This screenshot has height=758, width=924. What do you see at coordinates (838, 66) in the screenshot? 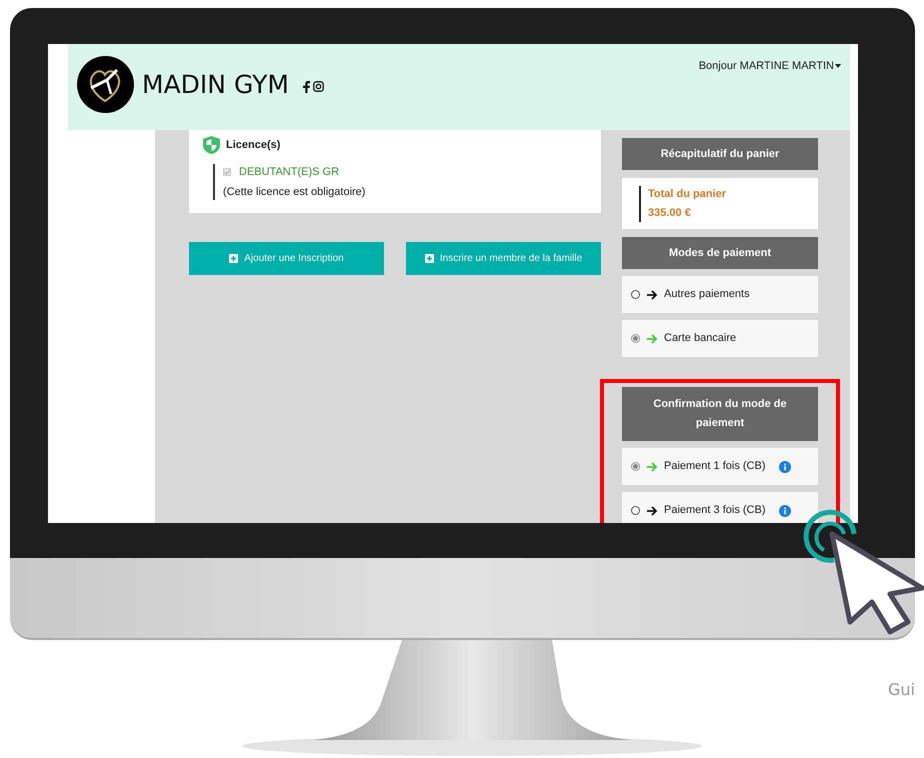
I see `caret-icon` at bounding box center [838, 66].